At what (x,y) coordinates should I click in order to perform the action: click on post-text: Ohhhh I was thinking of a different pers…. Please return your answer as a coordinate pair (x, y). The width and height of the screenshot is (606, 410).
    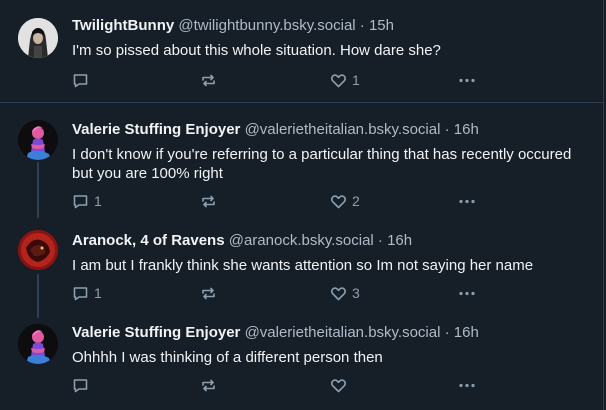
    Looking at the image, I should click on (227, 357).